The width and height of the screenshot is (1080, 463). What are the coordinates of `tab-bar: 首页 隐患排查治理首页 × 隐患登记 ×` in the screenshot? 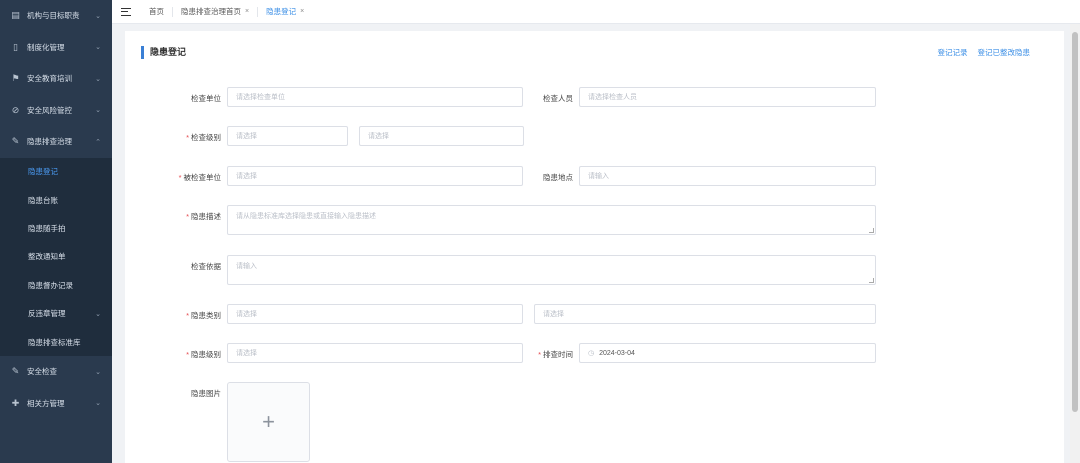 It's located at (596, 12).